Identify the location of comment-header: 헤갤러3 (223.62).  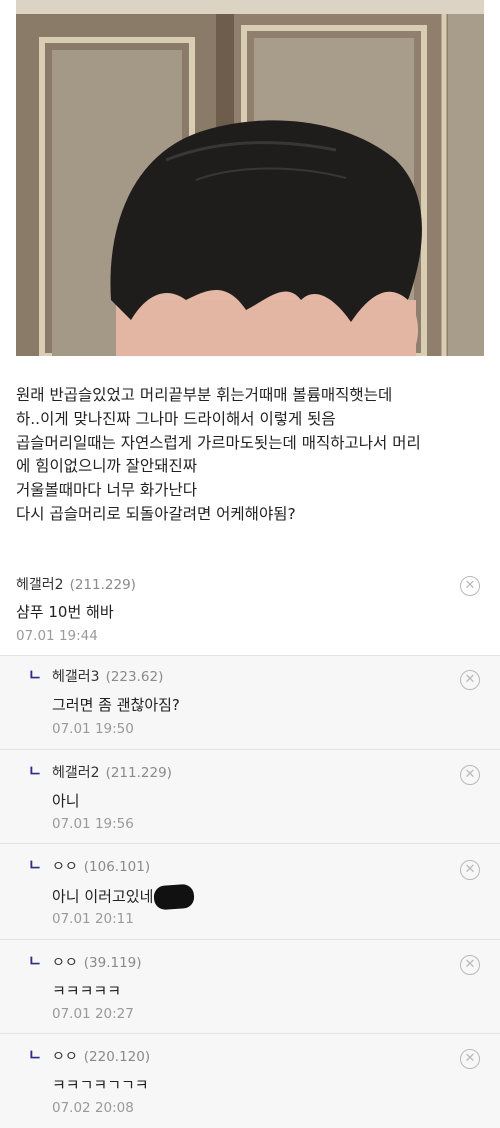
(107, 676).